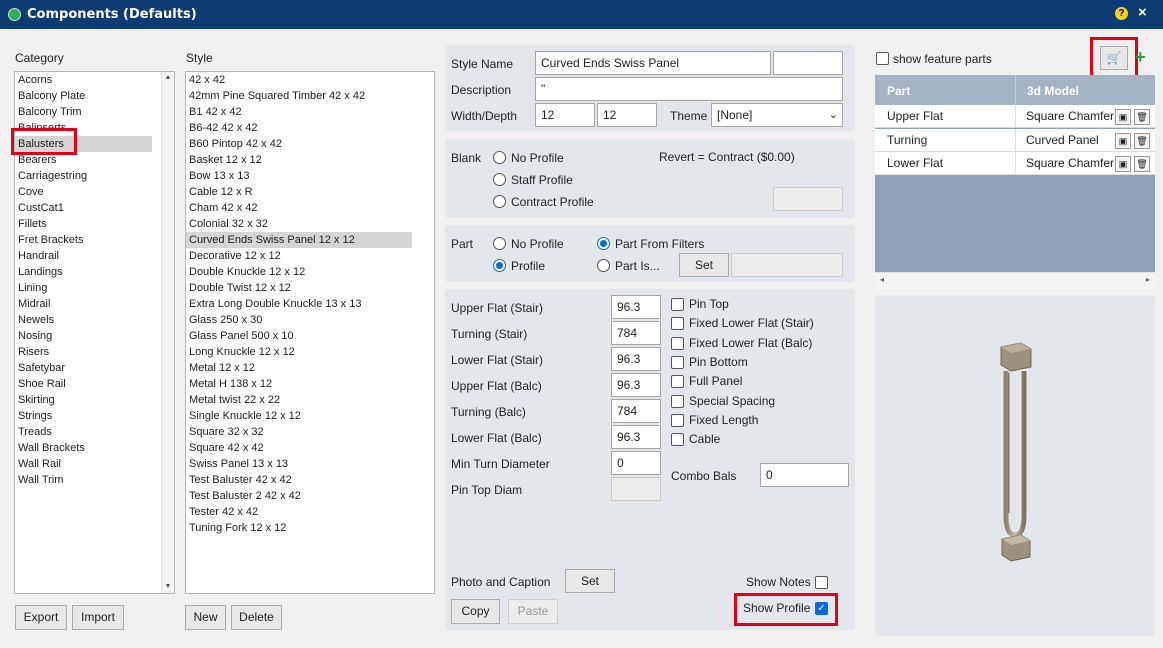  I want to click on style-item: Single Knuckle 12 x 12, so click(299, 416).